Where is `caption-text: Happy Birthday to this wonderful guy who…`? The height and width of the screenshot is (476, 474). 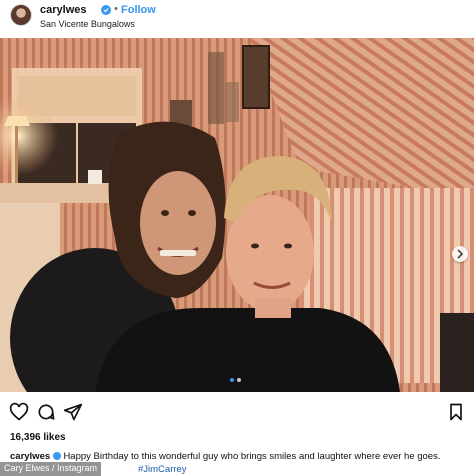 caption-text: Happy Birthday to this wonderful guy who… is located at coordinates (252, 456).